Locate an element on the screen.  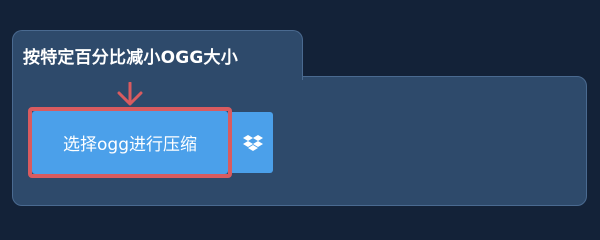
dropbox-icon is located at coordinates (252, 142).